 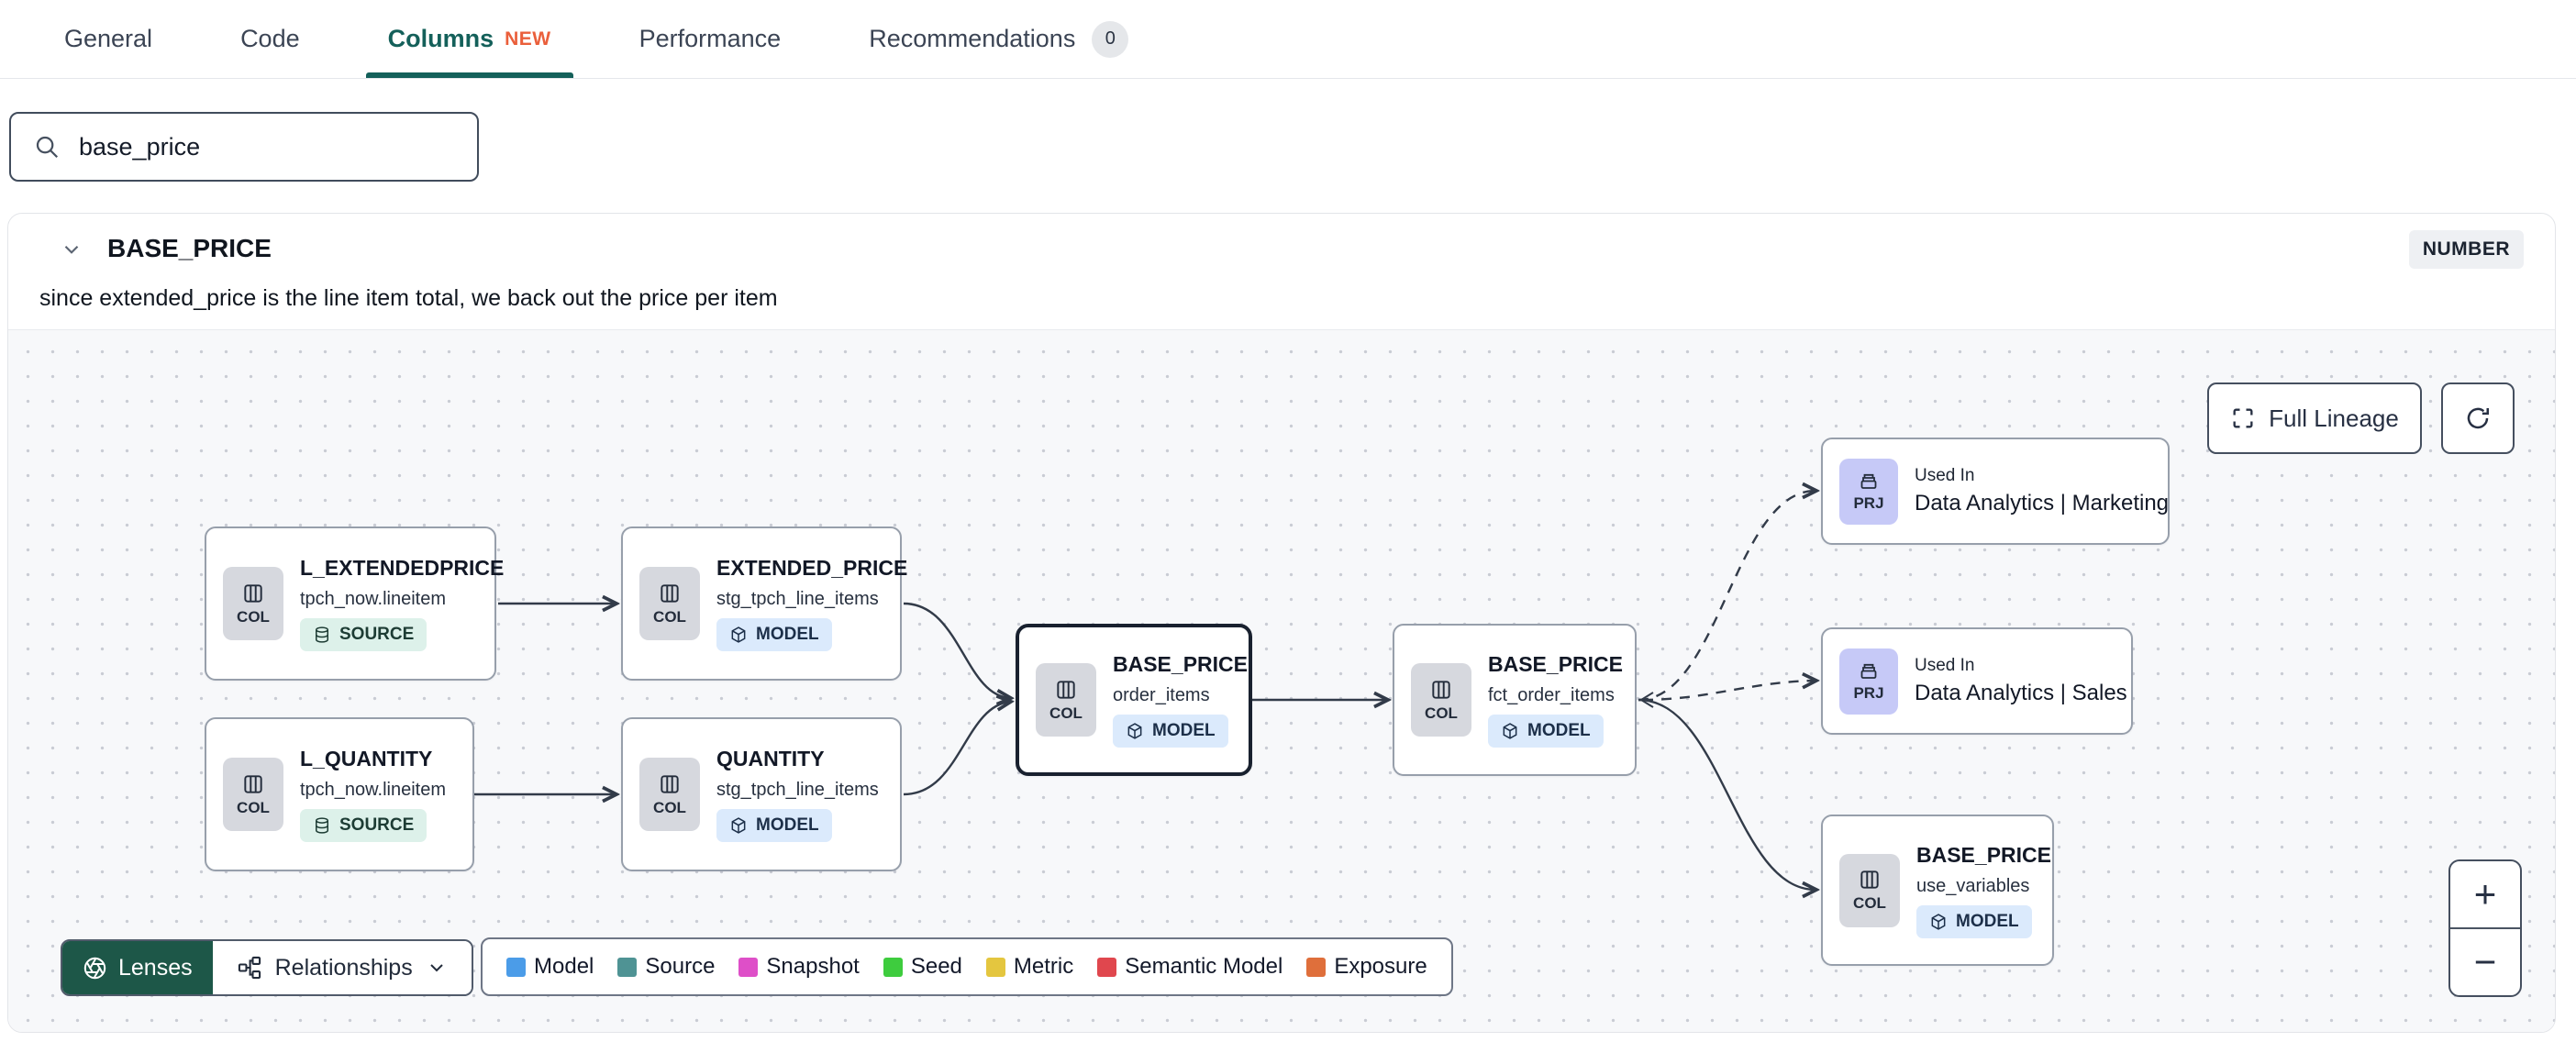 What do you see at coordinates (1107, 967) in the screenshot?
I see `semantic-model-swatch` at bounding box center [1107, 967].